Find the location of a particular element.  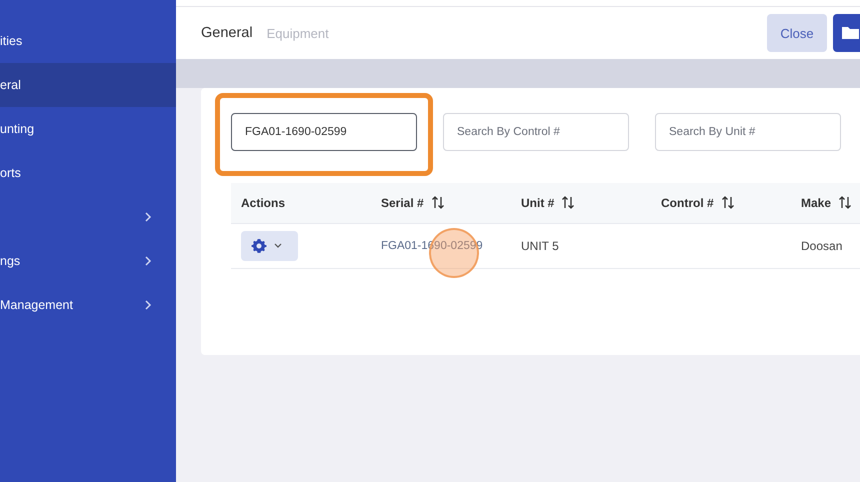

column-header: Actions is located at coordinates (301, 203).